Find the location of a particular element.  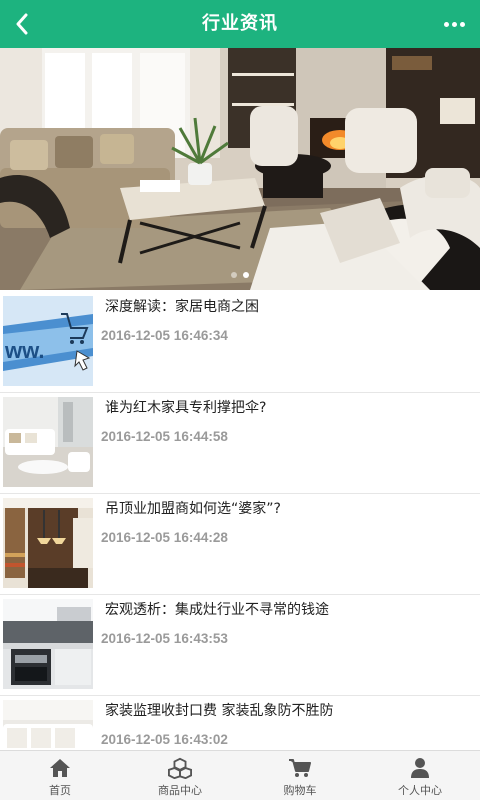

news-item: 吊顶业加盟商如何选“婆家”? 2016-12-05 16:44:28 is located at coordinates (240, 544).